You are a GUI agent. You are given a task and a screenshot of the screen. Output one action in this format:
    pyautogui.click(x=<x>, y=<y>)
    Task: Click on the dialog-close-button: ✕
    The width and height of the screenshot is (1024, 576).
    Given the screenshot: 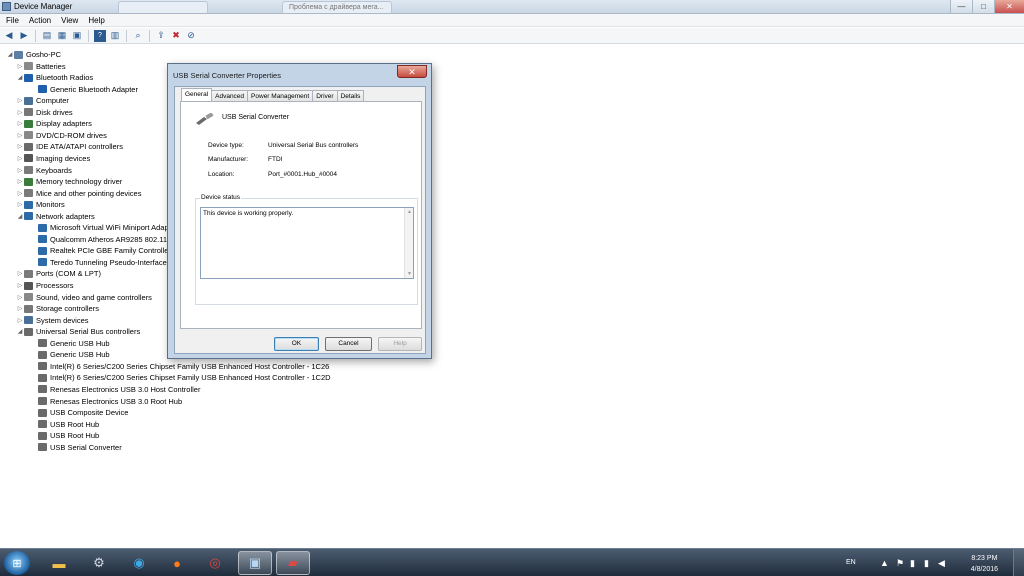 What is the action you would take?
    pyautogui.click(x=412, y=71)
    